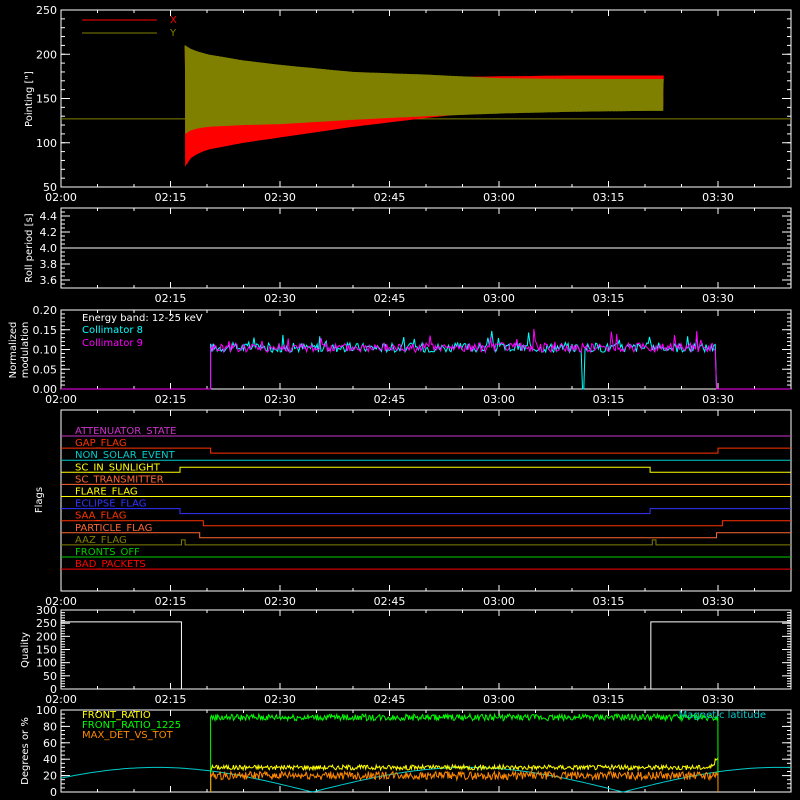 This screenshot has width=800, height=800. I want to click on y-tick-label: 3.6, so click(49, 280).